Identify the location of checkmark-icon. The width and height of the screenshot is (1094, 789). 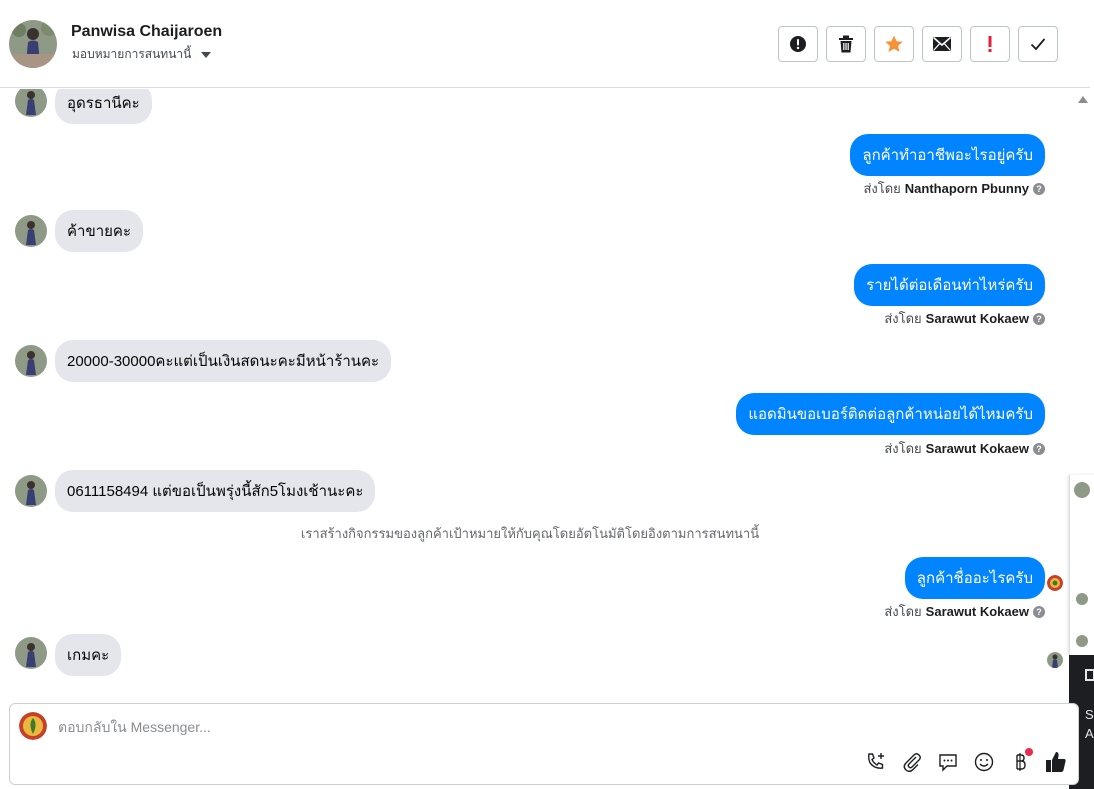
(1038, 44).